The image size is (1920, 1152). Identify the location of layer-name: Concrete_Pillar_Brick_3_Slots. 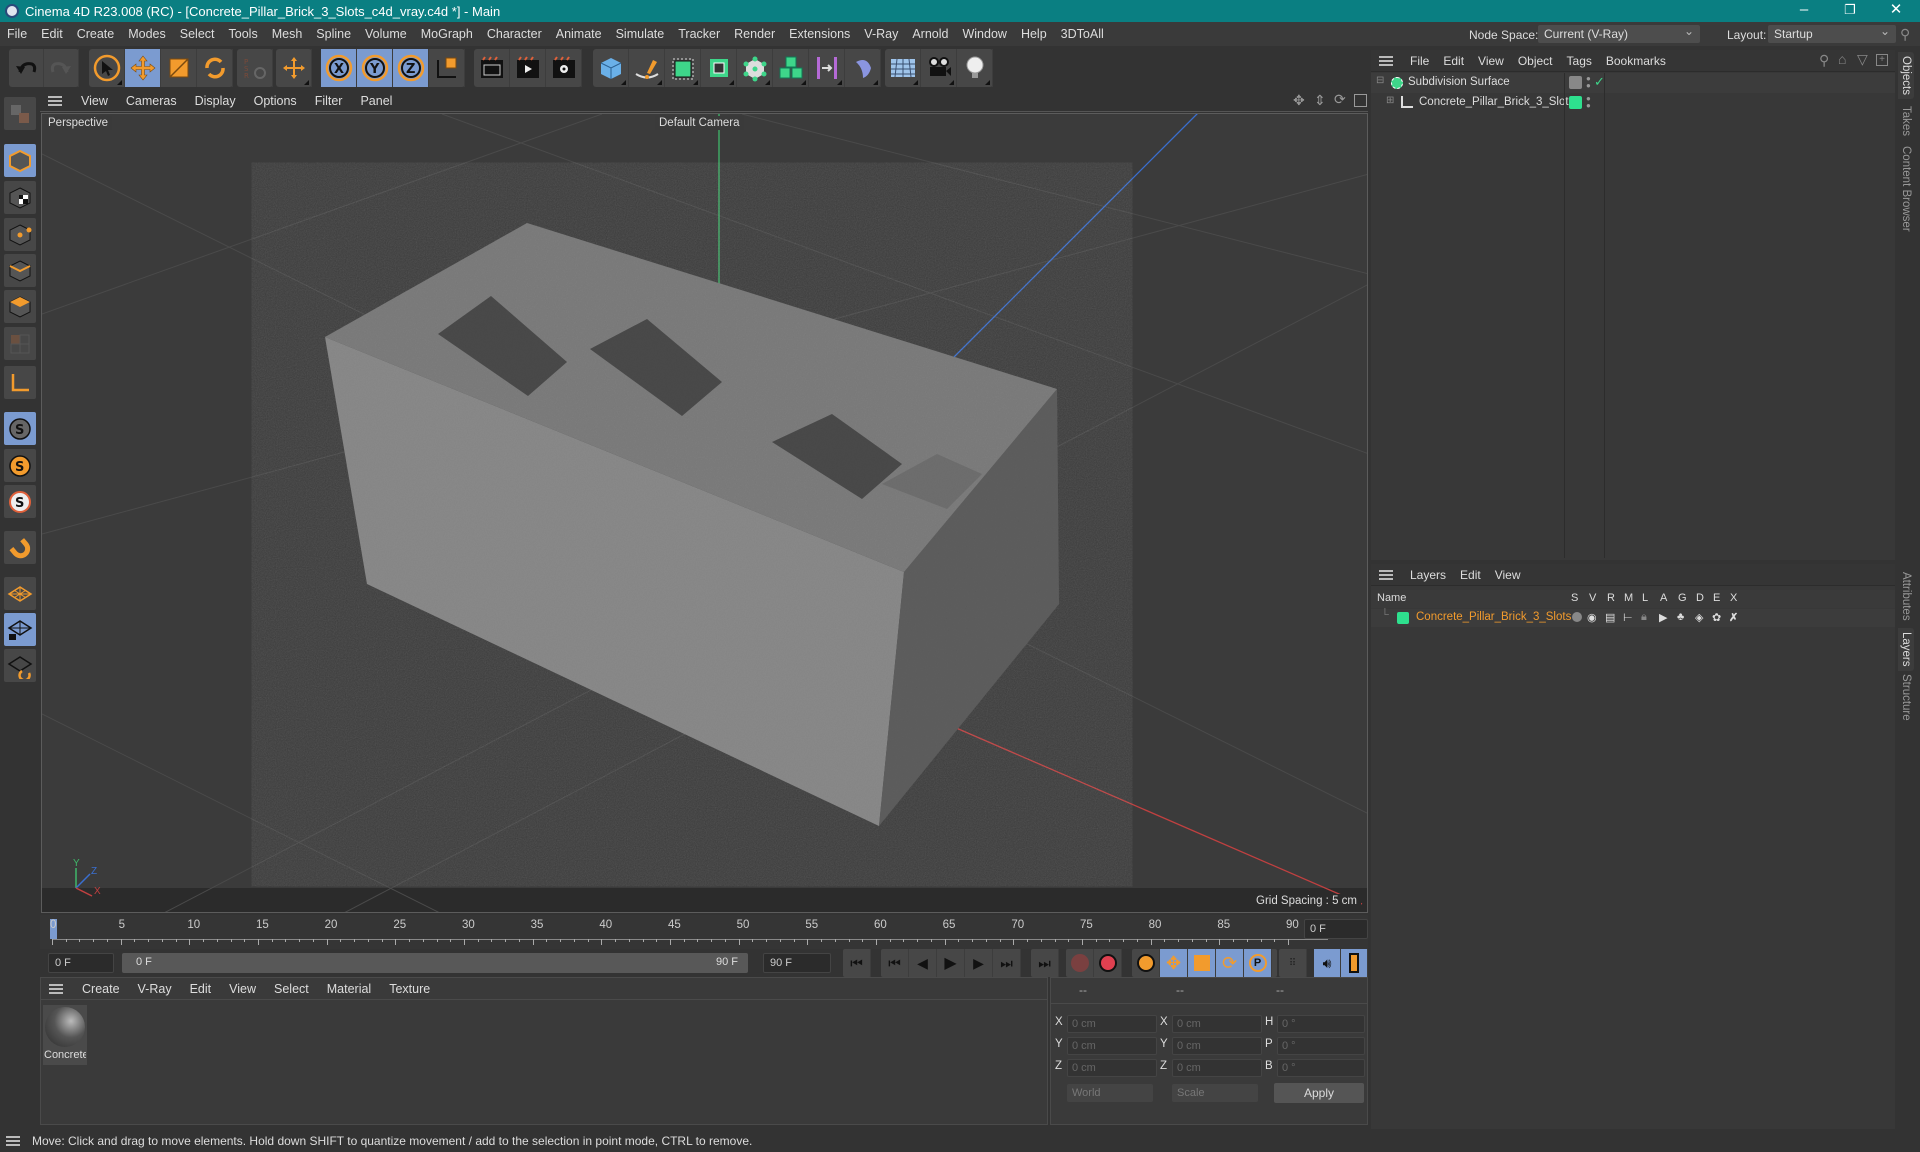
(1493, 617).